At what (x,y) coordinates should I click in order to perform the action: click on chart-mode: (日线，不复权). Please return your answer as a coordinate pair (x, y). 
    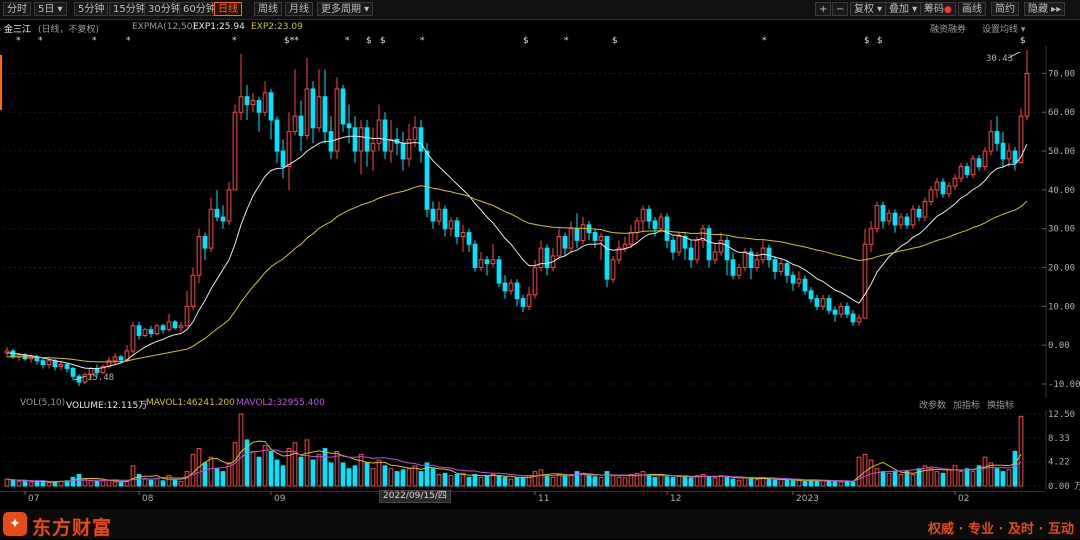
    Looking at the image, I should click on (69, 30).